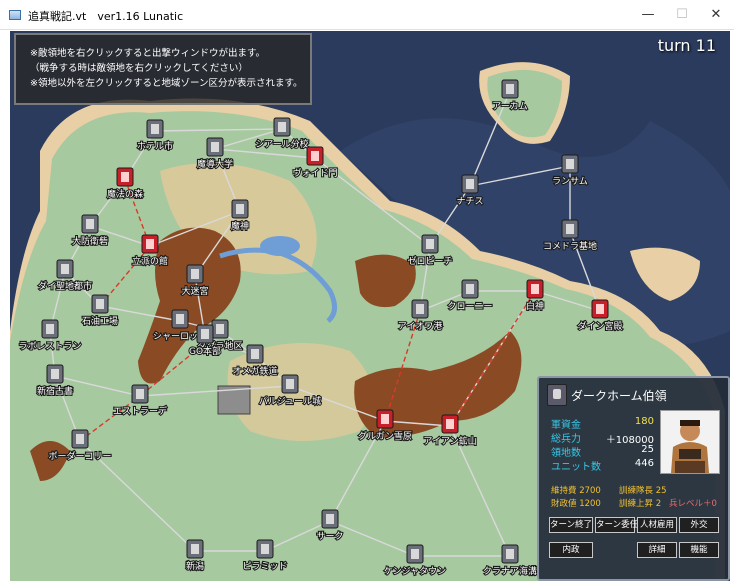 The height and width of the screenshot is (585, 734). What do you see at coordinates (644, 463) in the screenshot?
I see `stat-value-units: 446` at bounding box center [644, 463].